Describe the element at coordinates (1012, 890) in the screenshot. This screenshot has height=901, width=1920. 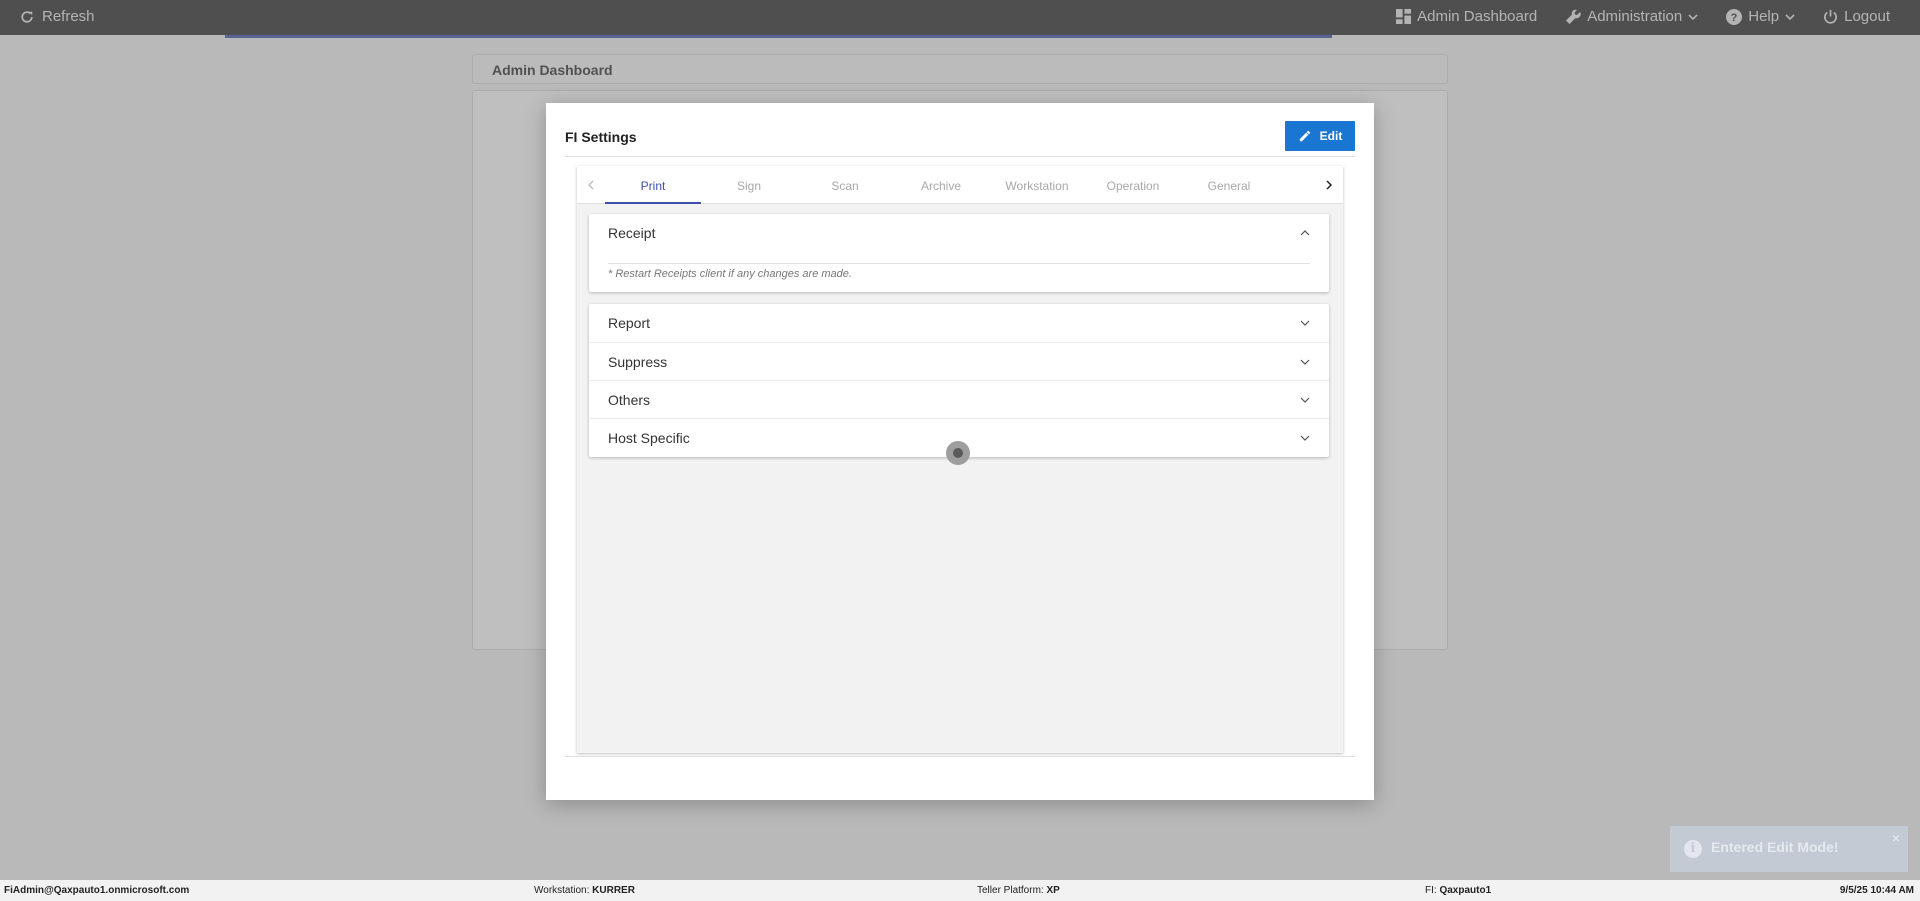
I see `footer-platform-label: Teller Platform:` at that location.